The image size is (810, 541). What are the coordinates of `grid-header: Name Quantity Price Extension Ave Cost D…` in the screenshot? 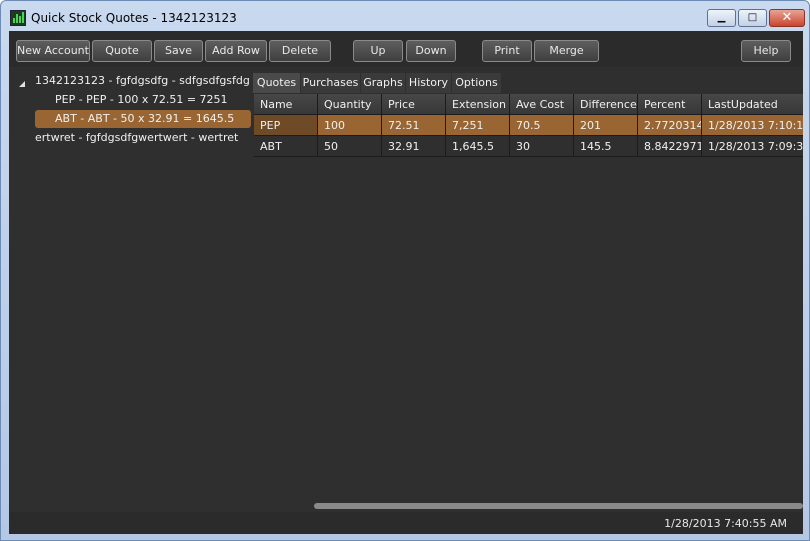 It's located at (528, 104).